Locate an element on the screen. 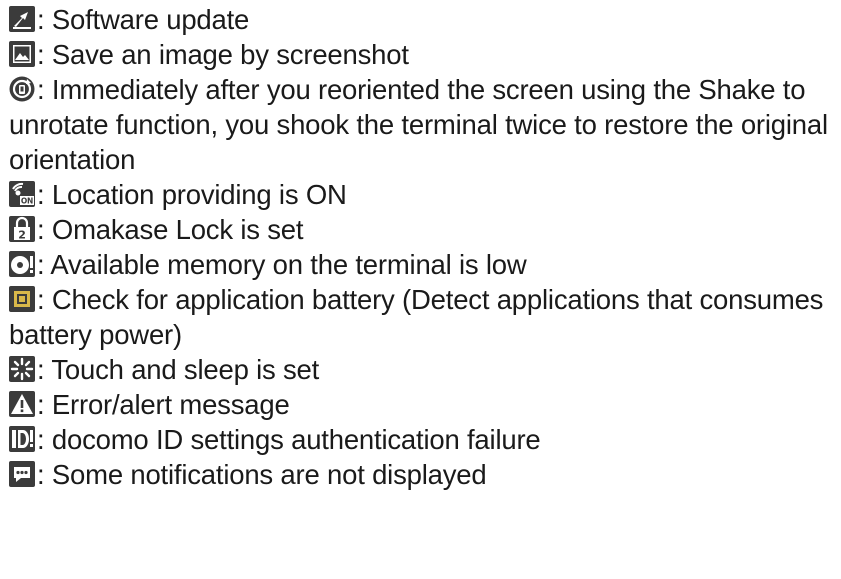  more-notifications-icon is located at coordinates (22, 474).